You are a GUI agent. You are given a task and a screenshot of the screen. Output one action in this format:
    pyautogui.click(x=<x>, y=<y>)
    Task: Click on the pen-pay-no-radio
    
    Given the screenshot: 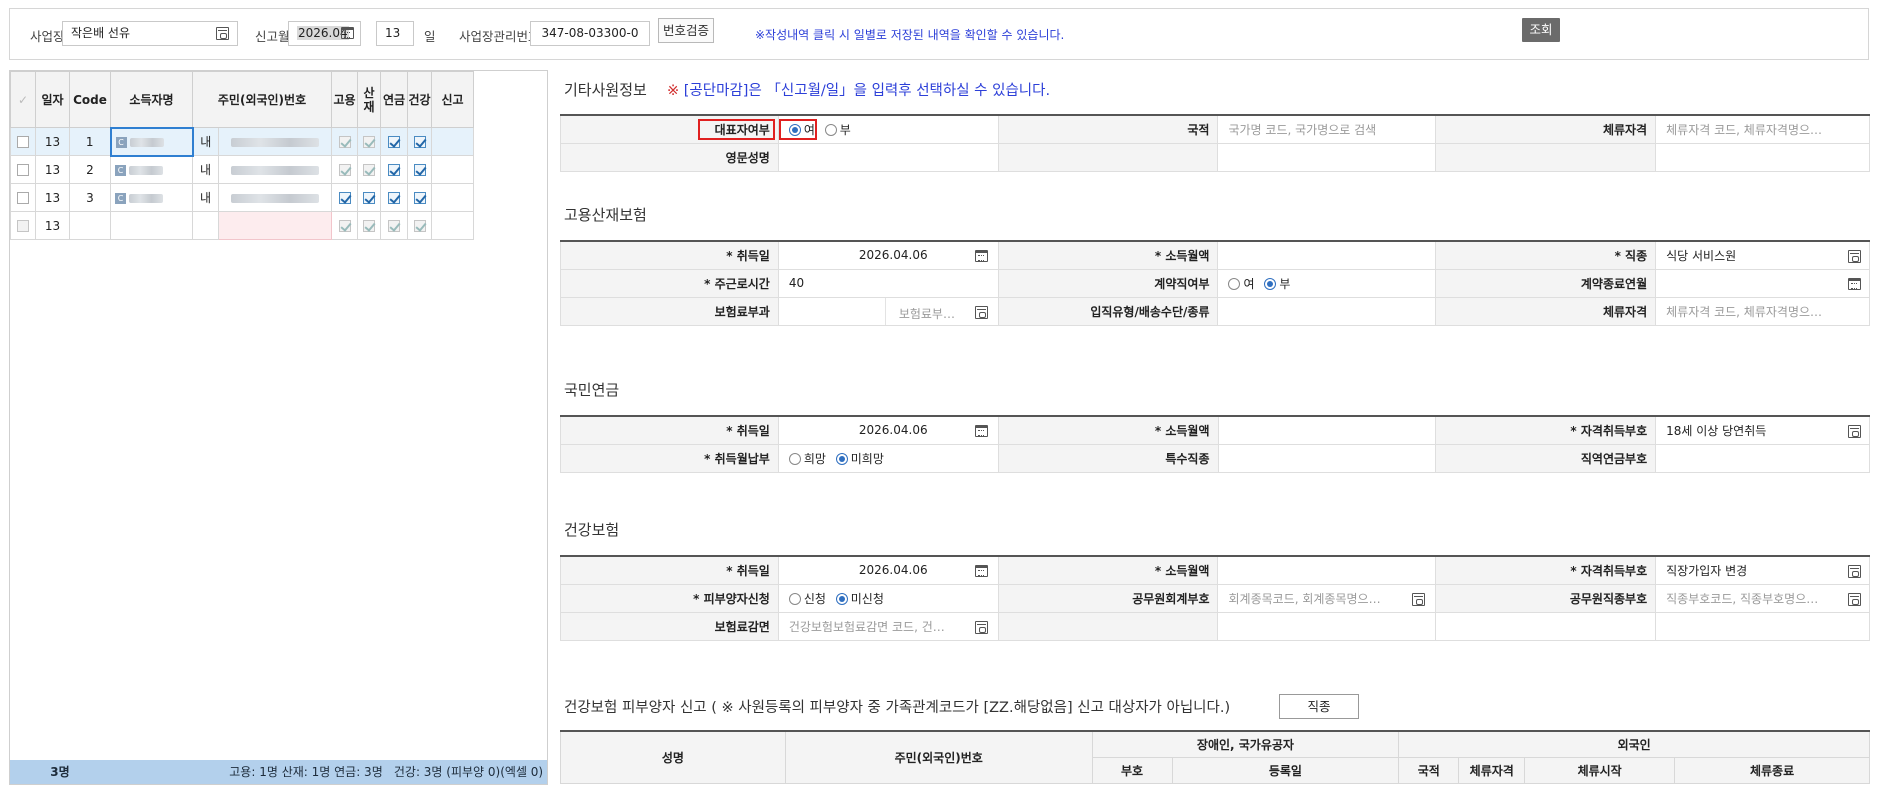 What is the action you would take?
    pyautogui.click(x=841, y=459)
    